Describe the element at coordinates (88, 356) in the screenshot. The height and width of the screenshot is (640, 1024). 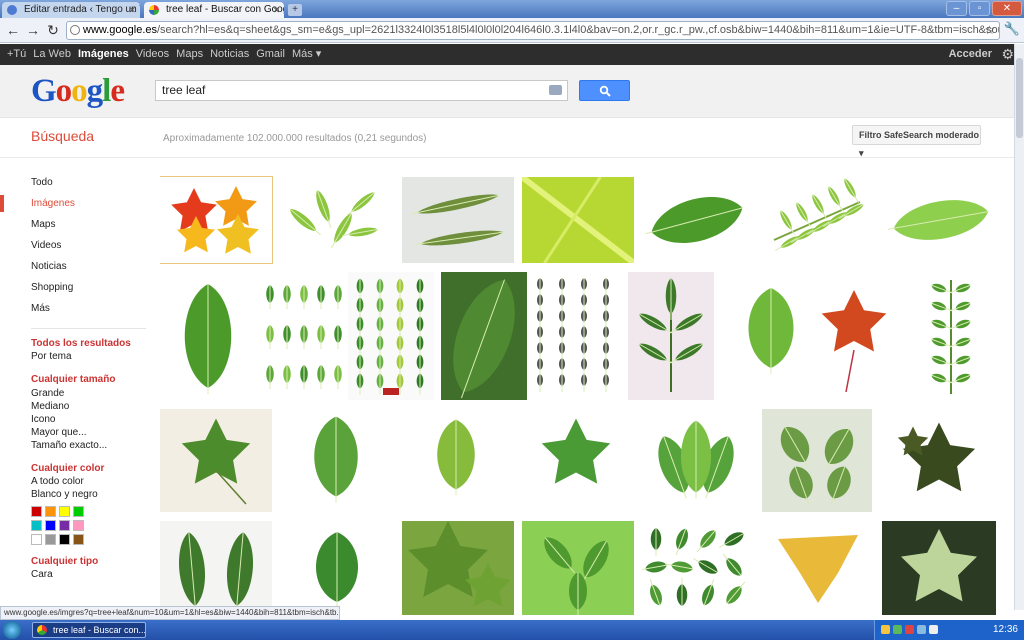
I see `filter-option: Por tema` at that location.